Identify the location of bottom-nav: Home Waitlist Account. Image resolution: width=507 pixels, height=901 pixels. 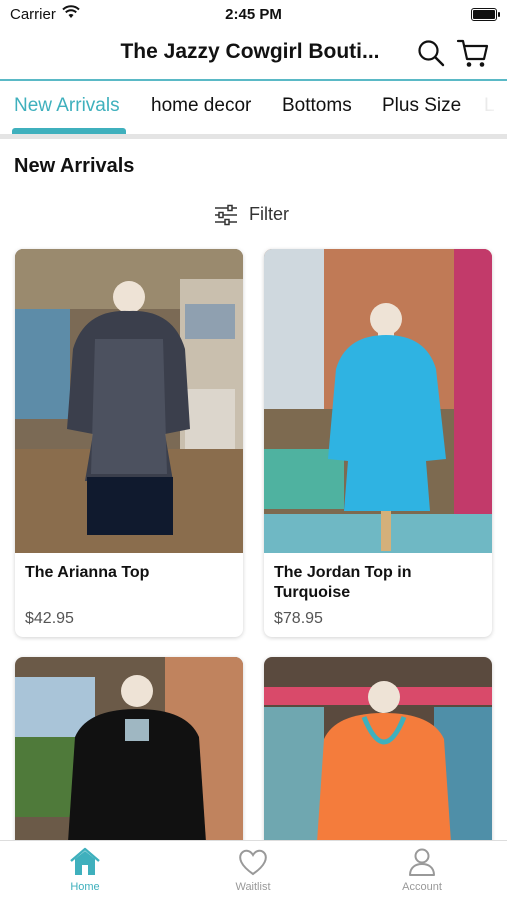
(253, 870).